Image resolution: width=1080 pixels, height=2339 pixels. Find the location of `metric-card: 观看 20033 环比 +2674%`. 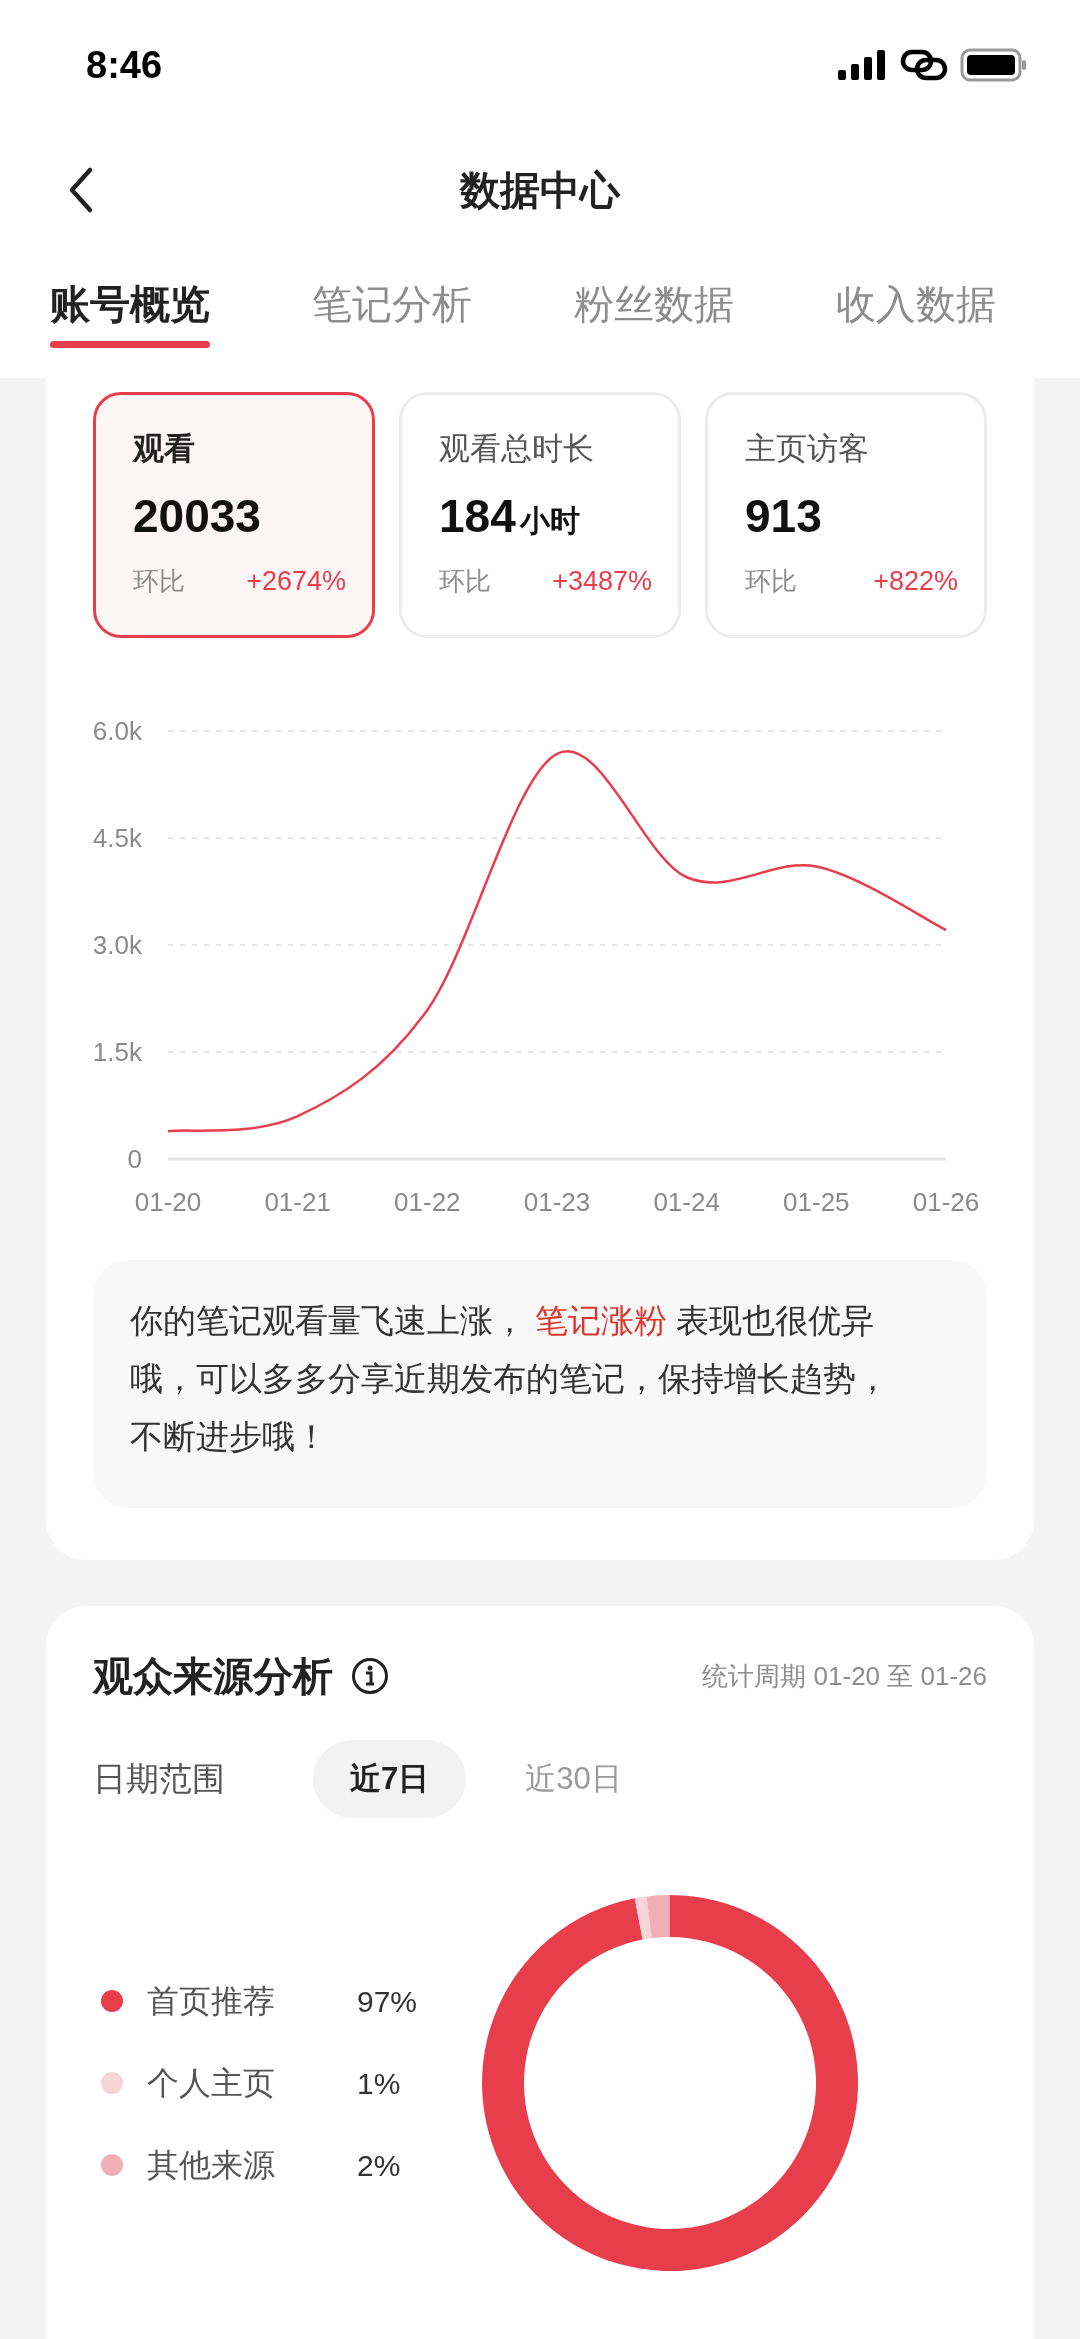

metric-card: 观看 20033 环比 +2674% is located at coordinates (234, 515).